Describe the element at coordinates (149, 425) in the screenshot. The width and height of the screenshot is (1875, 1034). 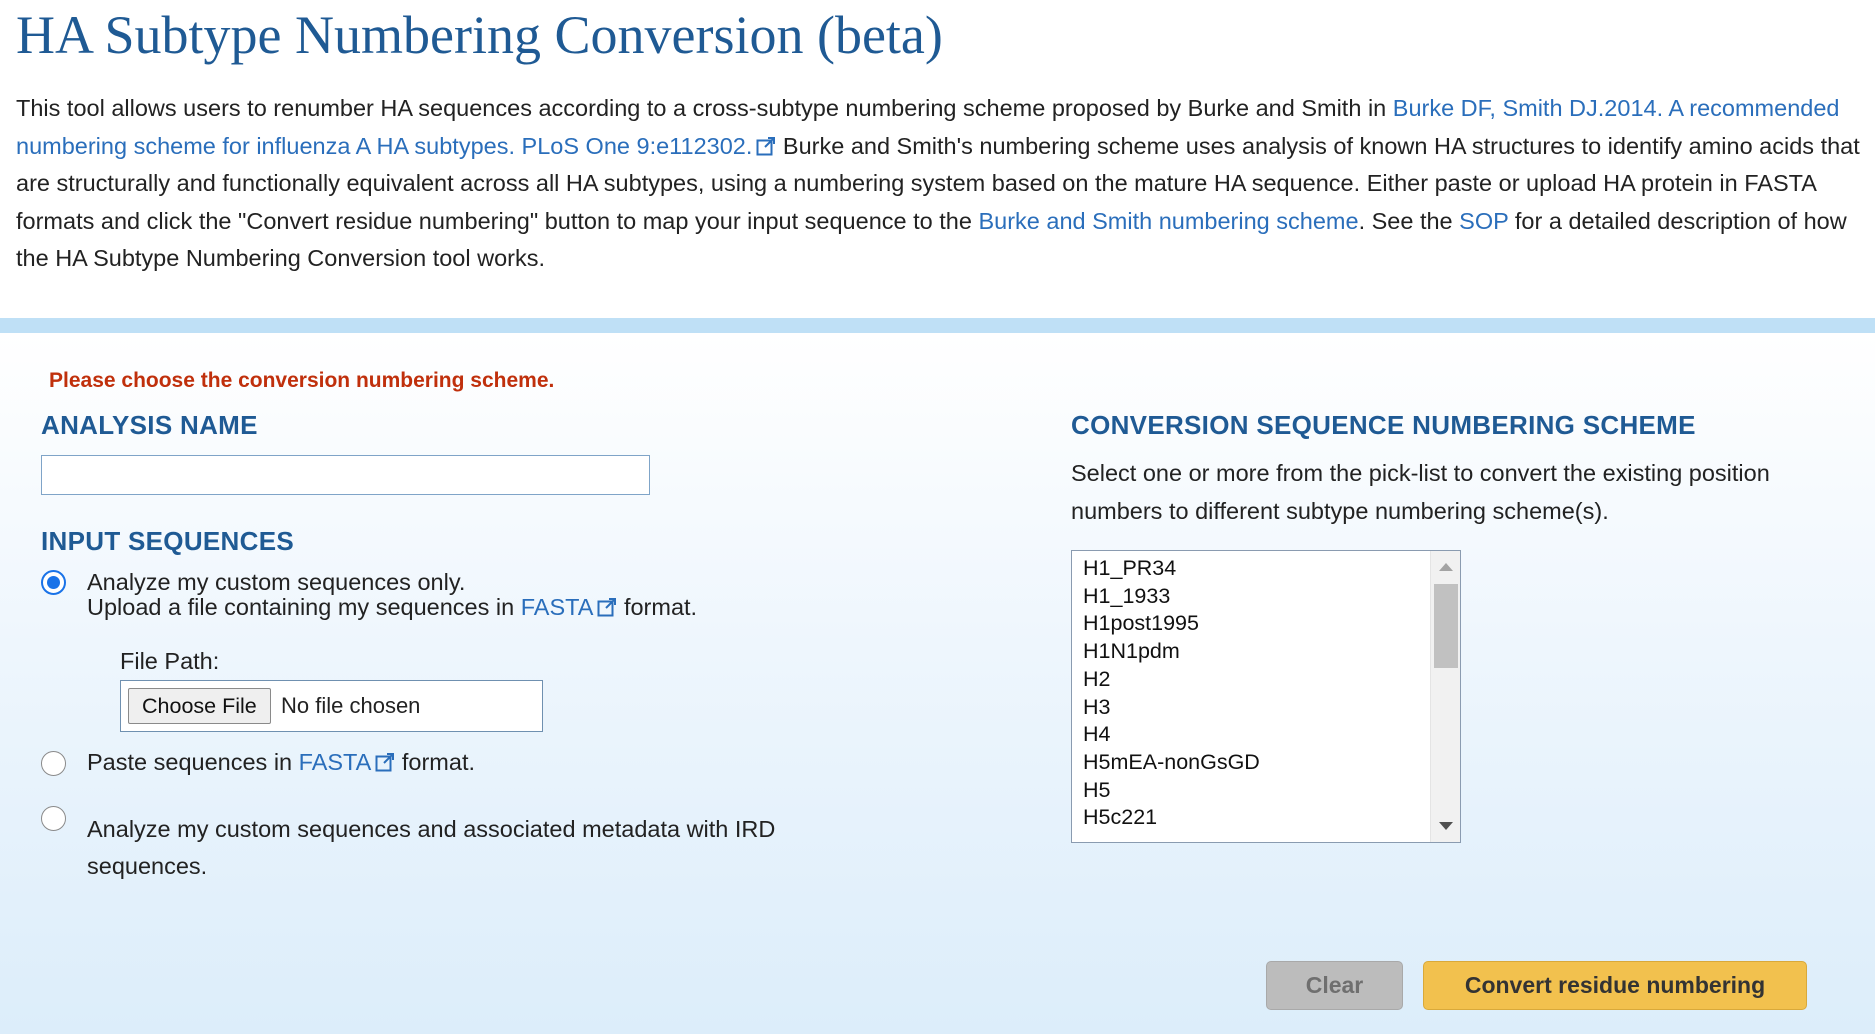
I see `analysis-name-heading: ANALYSIS NAME` at that location.